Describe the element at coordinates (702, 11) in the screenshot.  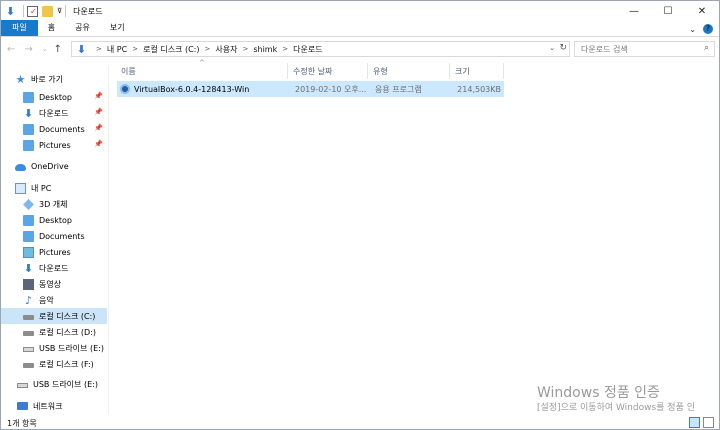
I see `close-button: ✕` at that location.